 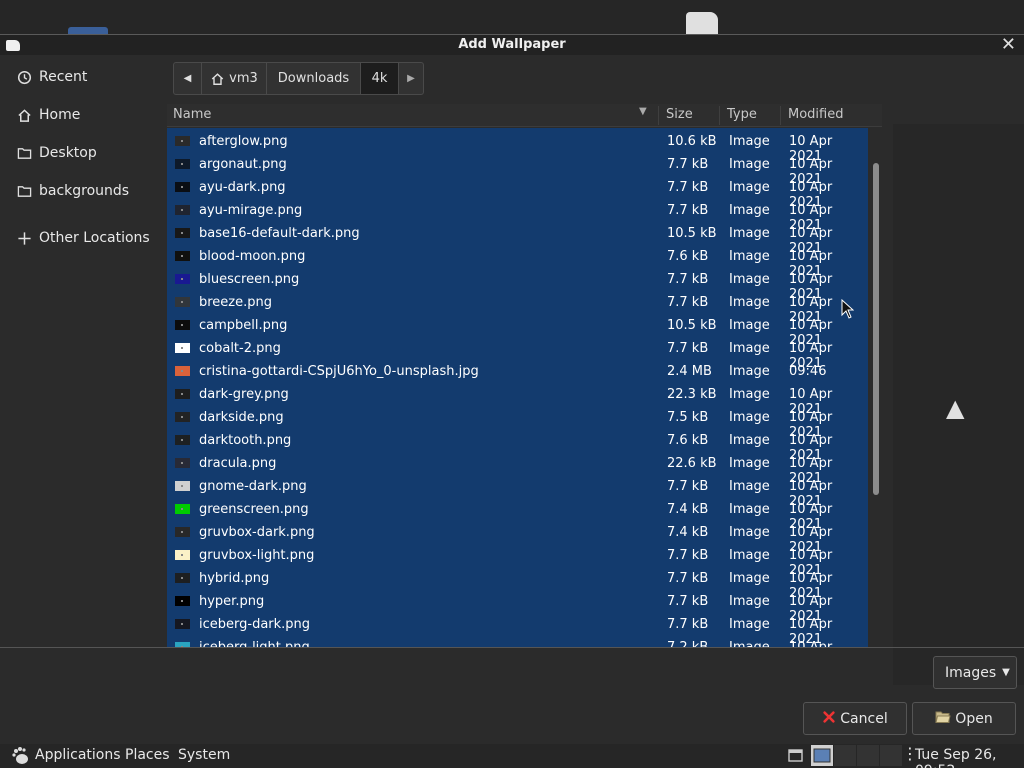 What do you see at coordinates (517, 354) in the screenshot?
I see `table-row: cobalt-2.png 7.7 kB Image 10 Apr 2021` at bounding box center [517, 354].